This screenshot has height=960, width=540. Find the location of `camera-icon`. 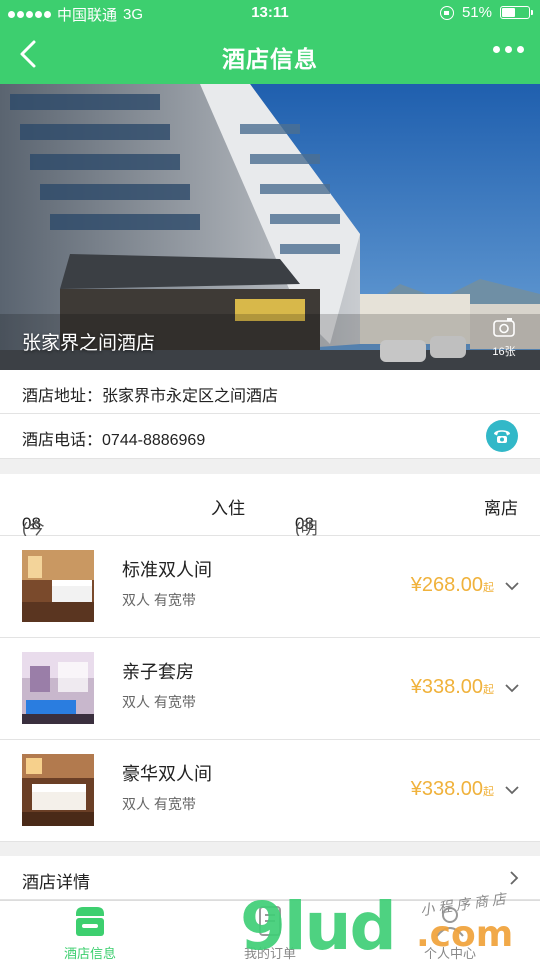

camera-icon is located at coordinates (504, 327).